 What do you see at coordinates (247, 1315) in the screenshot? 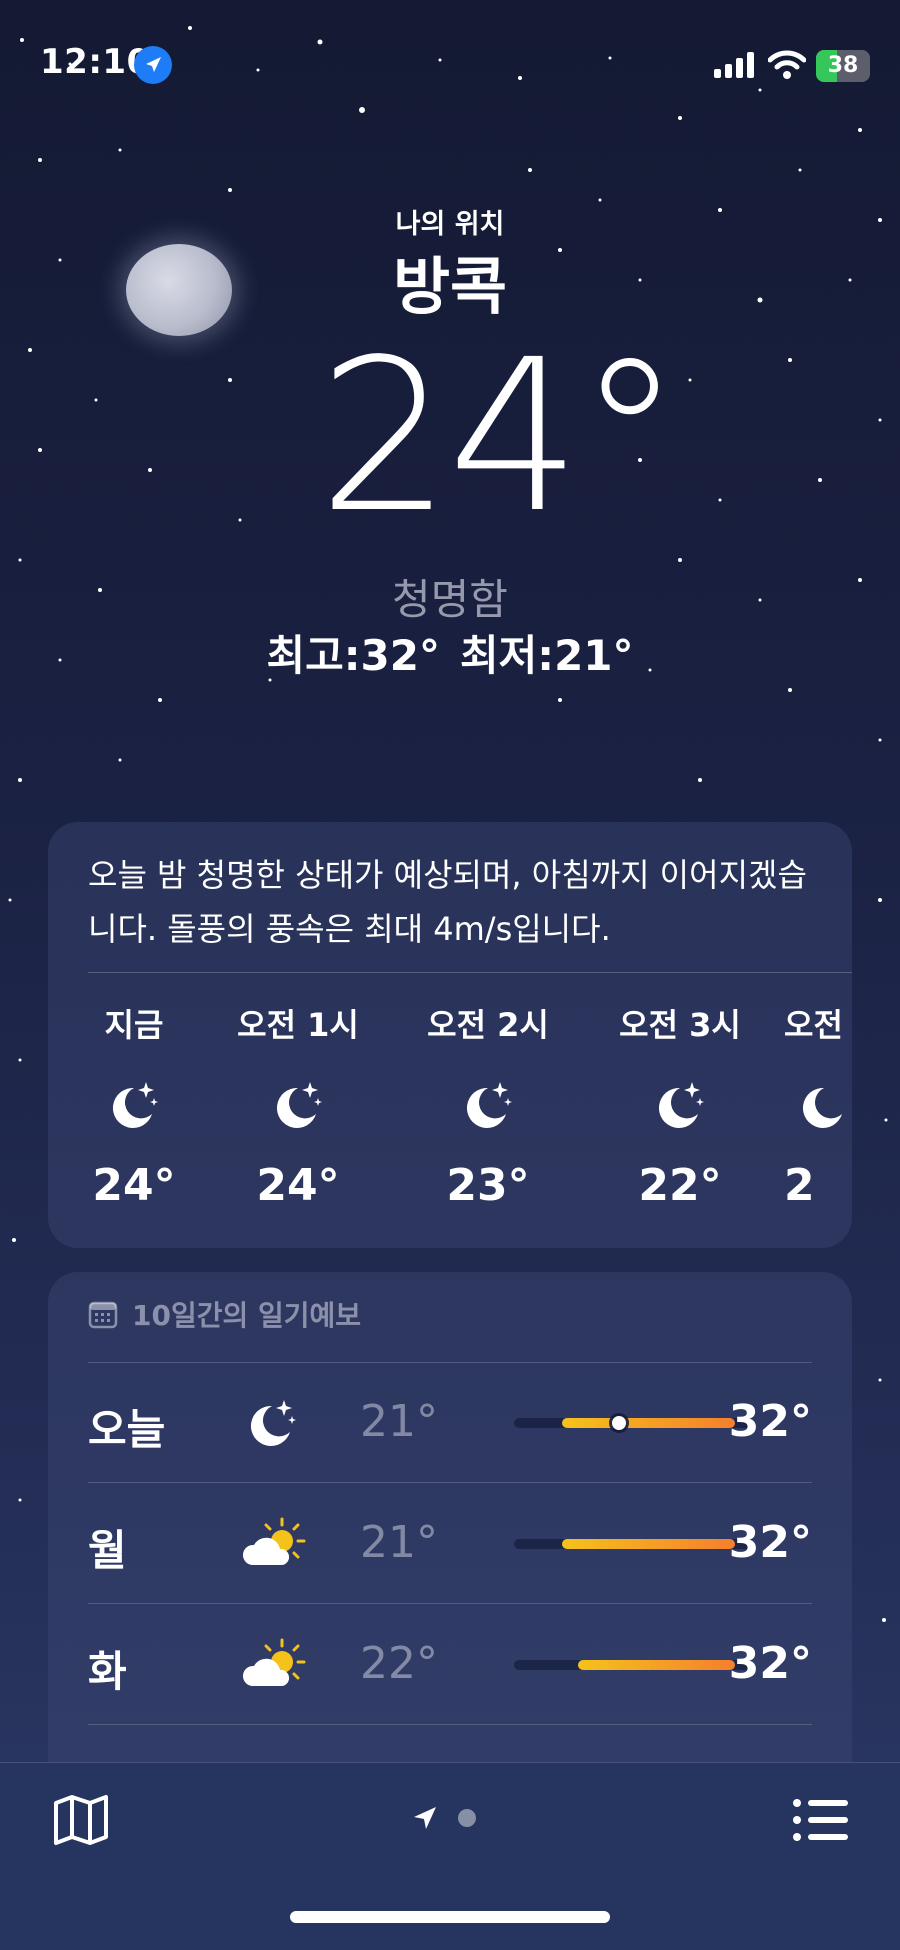
I see `ten-day-title: 10일간의 일기예보` at bounding box center [247, 1315].